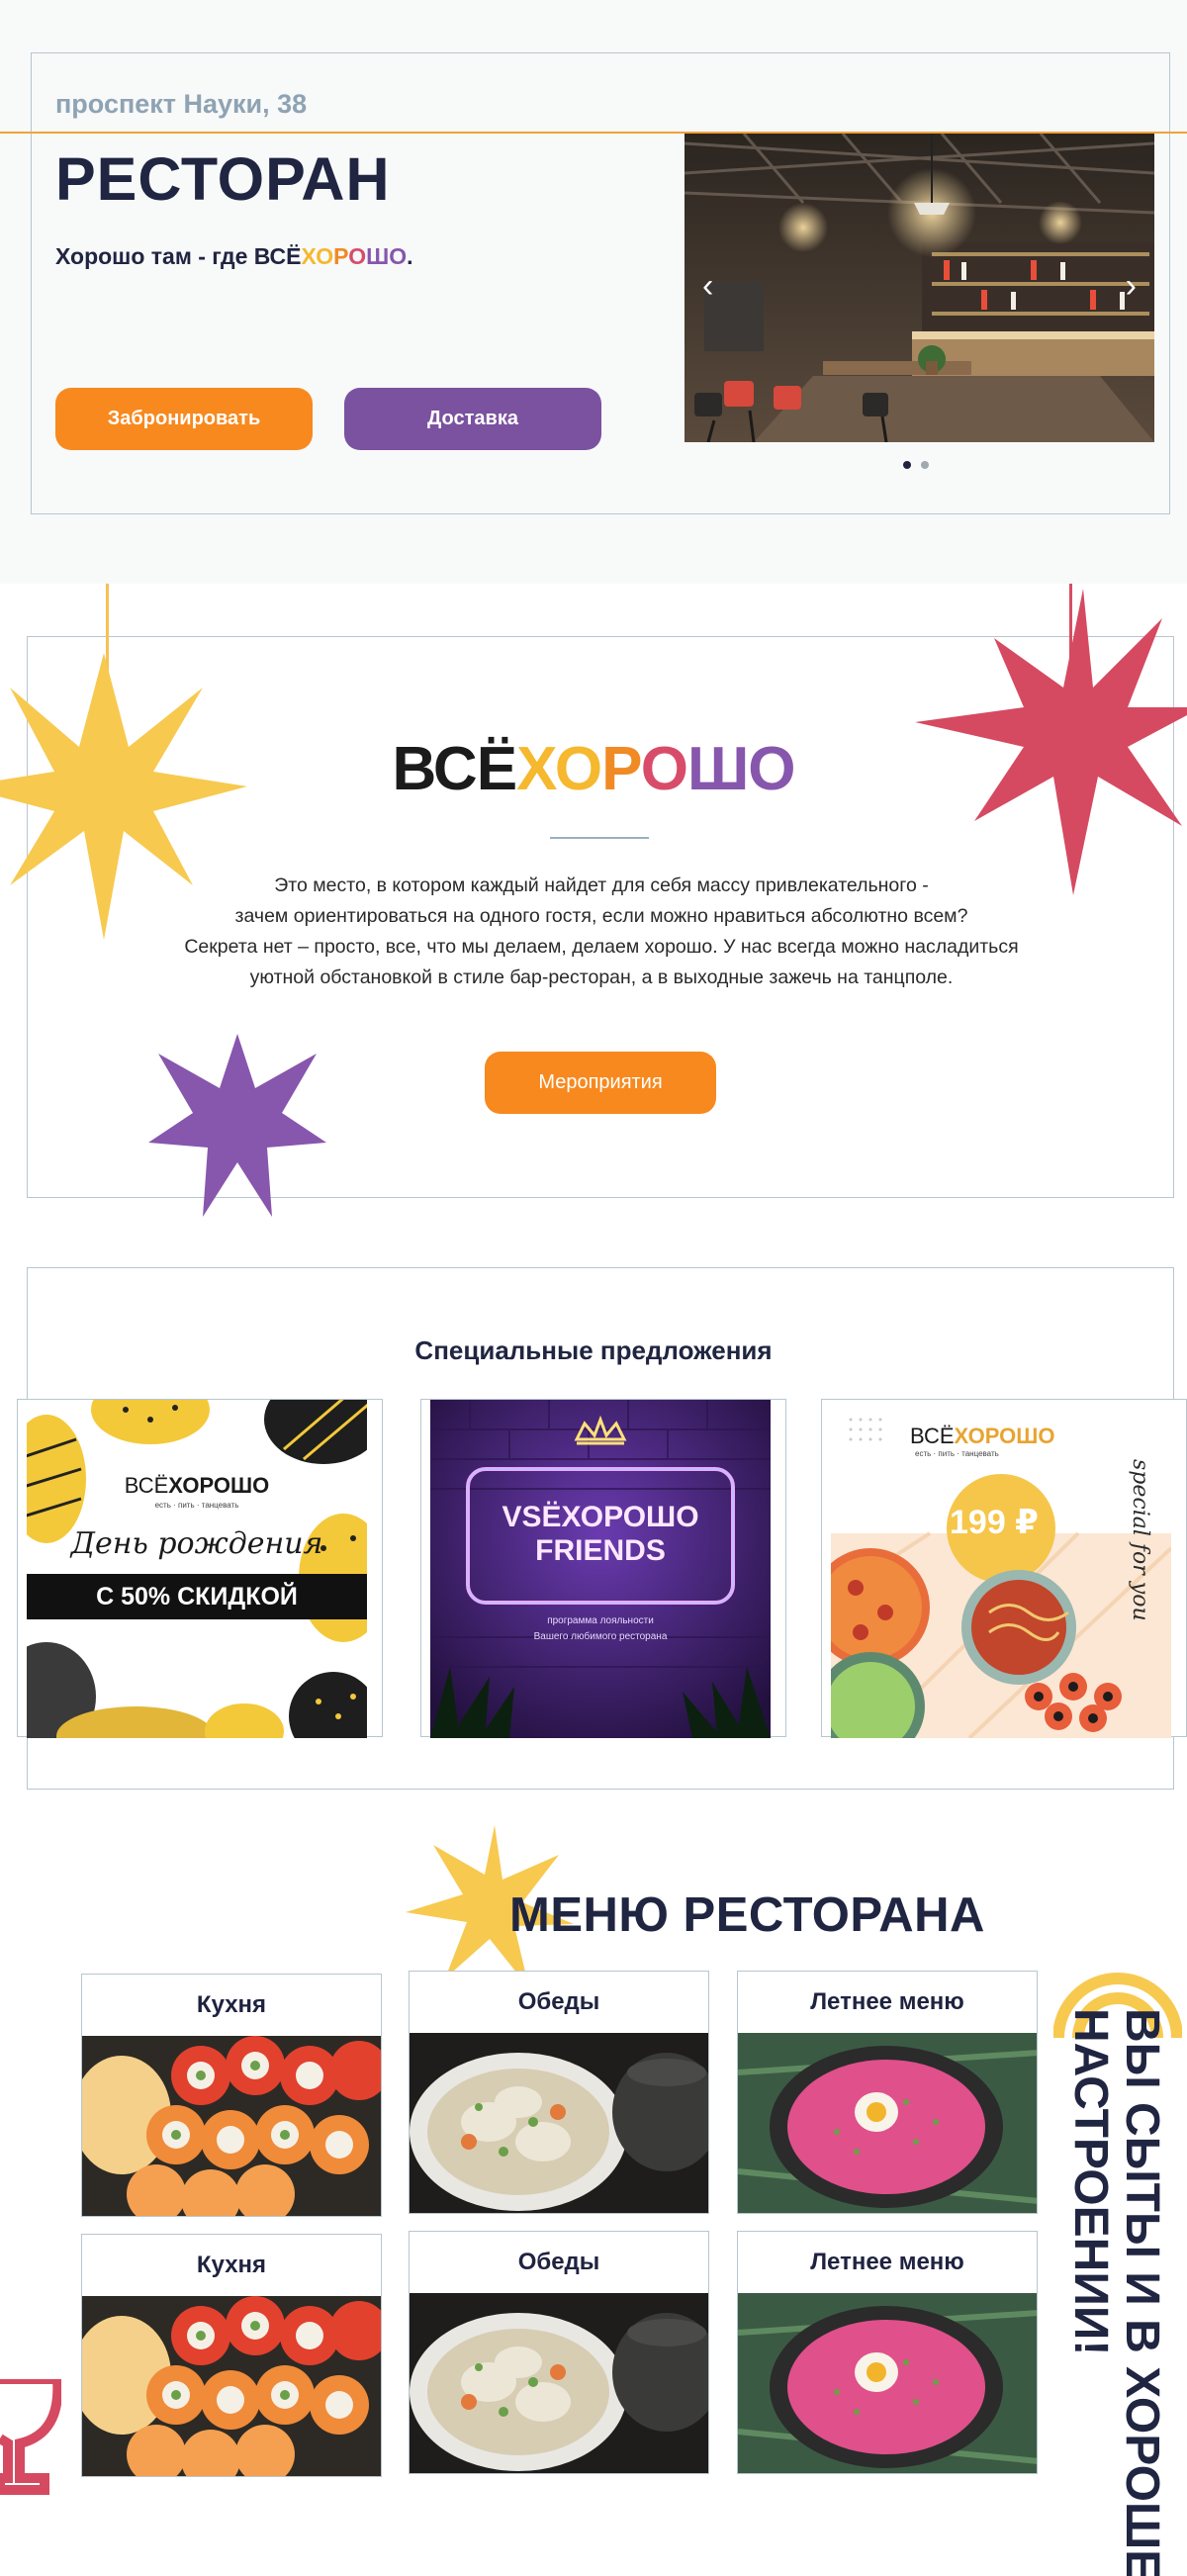 The image size is (1187, 2576). Describe the element at coordinates (1001, 1578) in the screenshot. I see `food-collage-image` at that location.